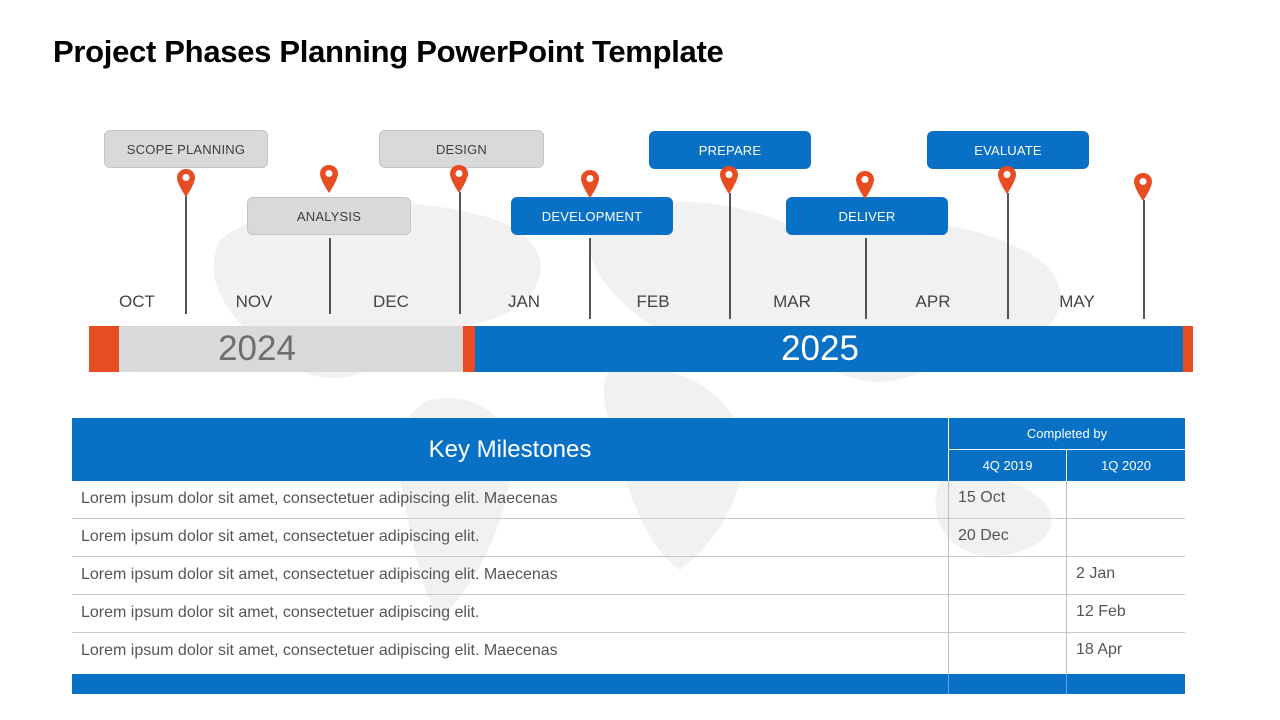 This screenshot has height=720, width=1280. What do you see at coordinates (983, 535) in the screenshot?
I see `milestone-date-q1: 20 Dec` at bounding box center [983, 535].